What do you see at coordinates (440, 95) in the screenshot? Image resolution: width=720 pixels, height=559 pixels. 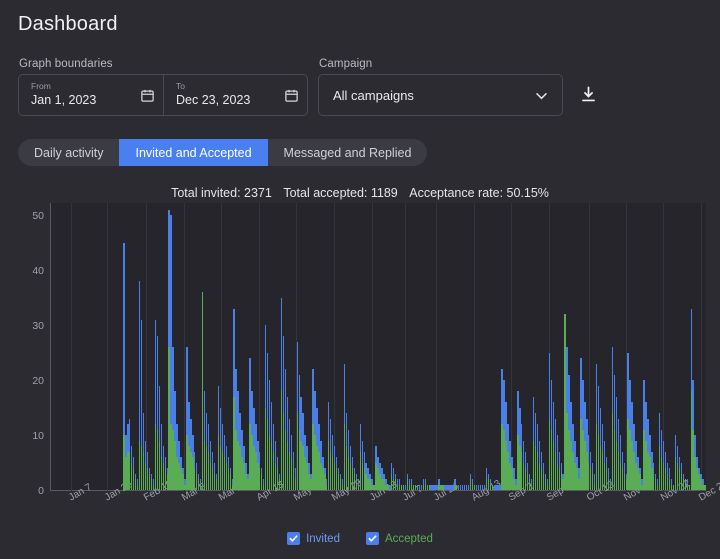 I see `campaign-select: All campaigns` at bounding box center [440, 95].